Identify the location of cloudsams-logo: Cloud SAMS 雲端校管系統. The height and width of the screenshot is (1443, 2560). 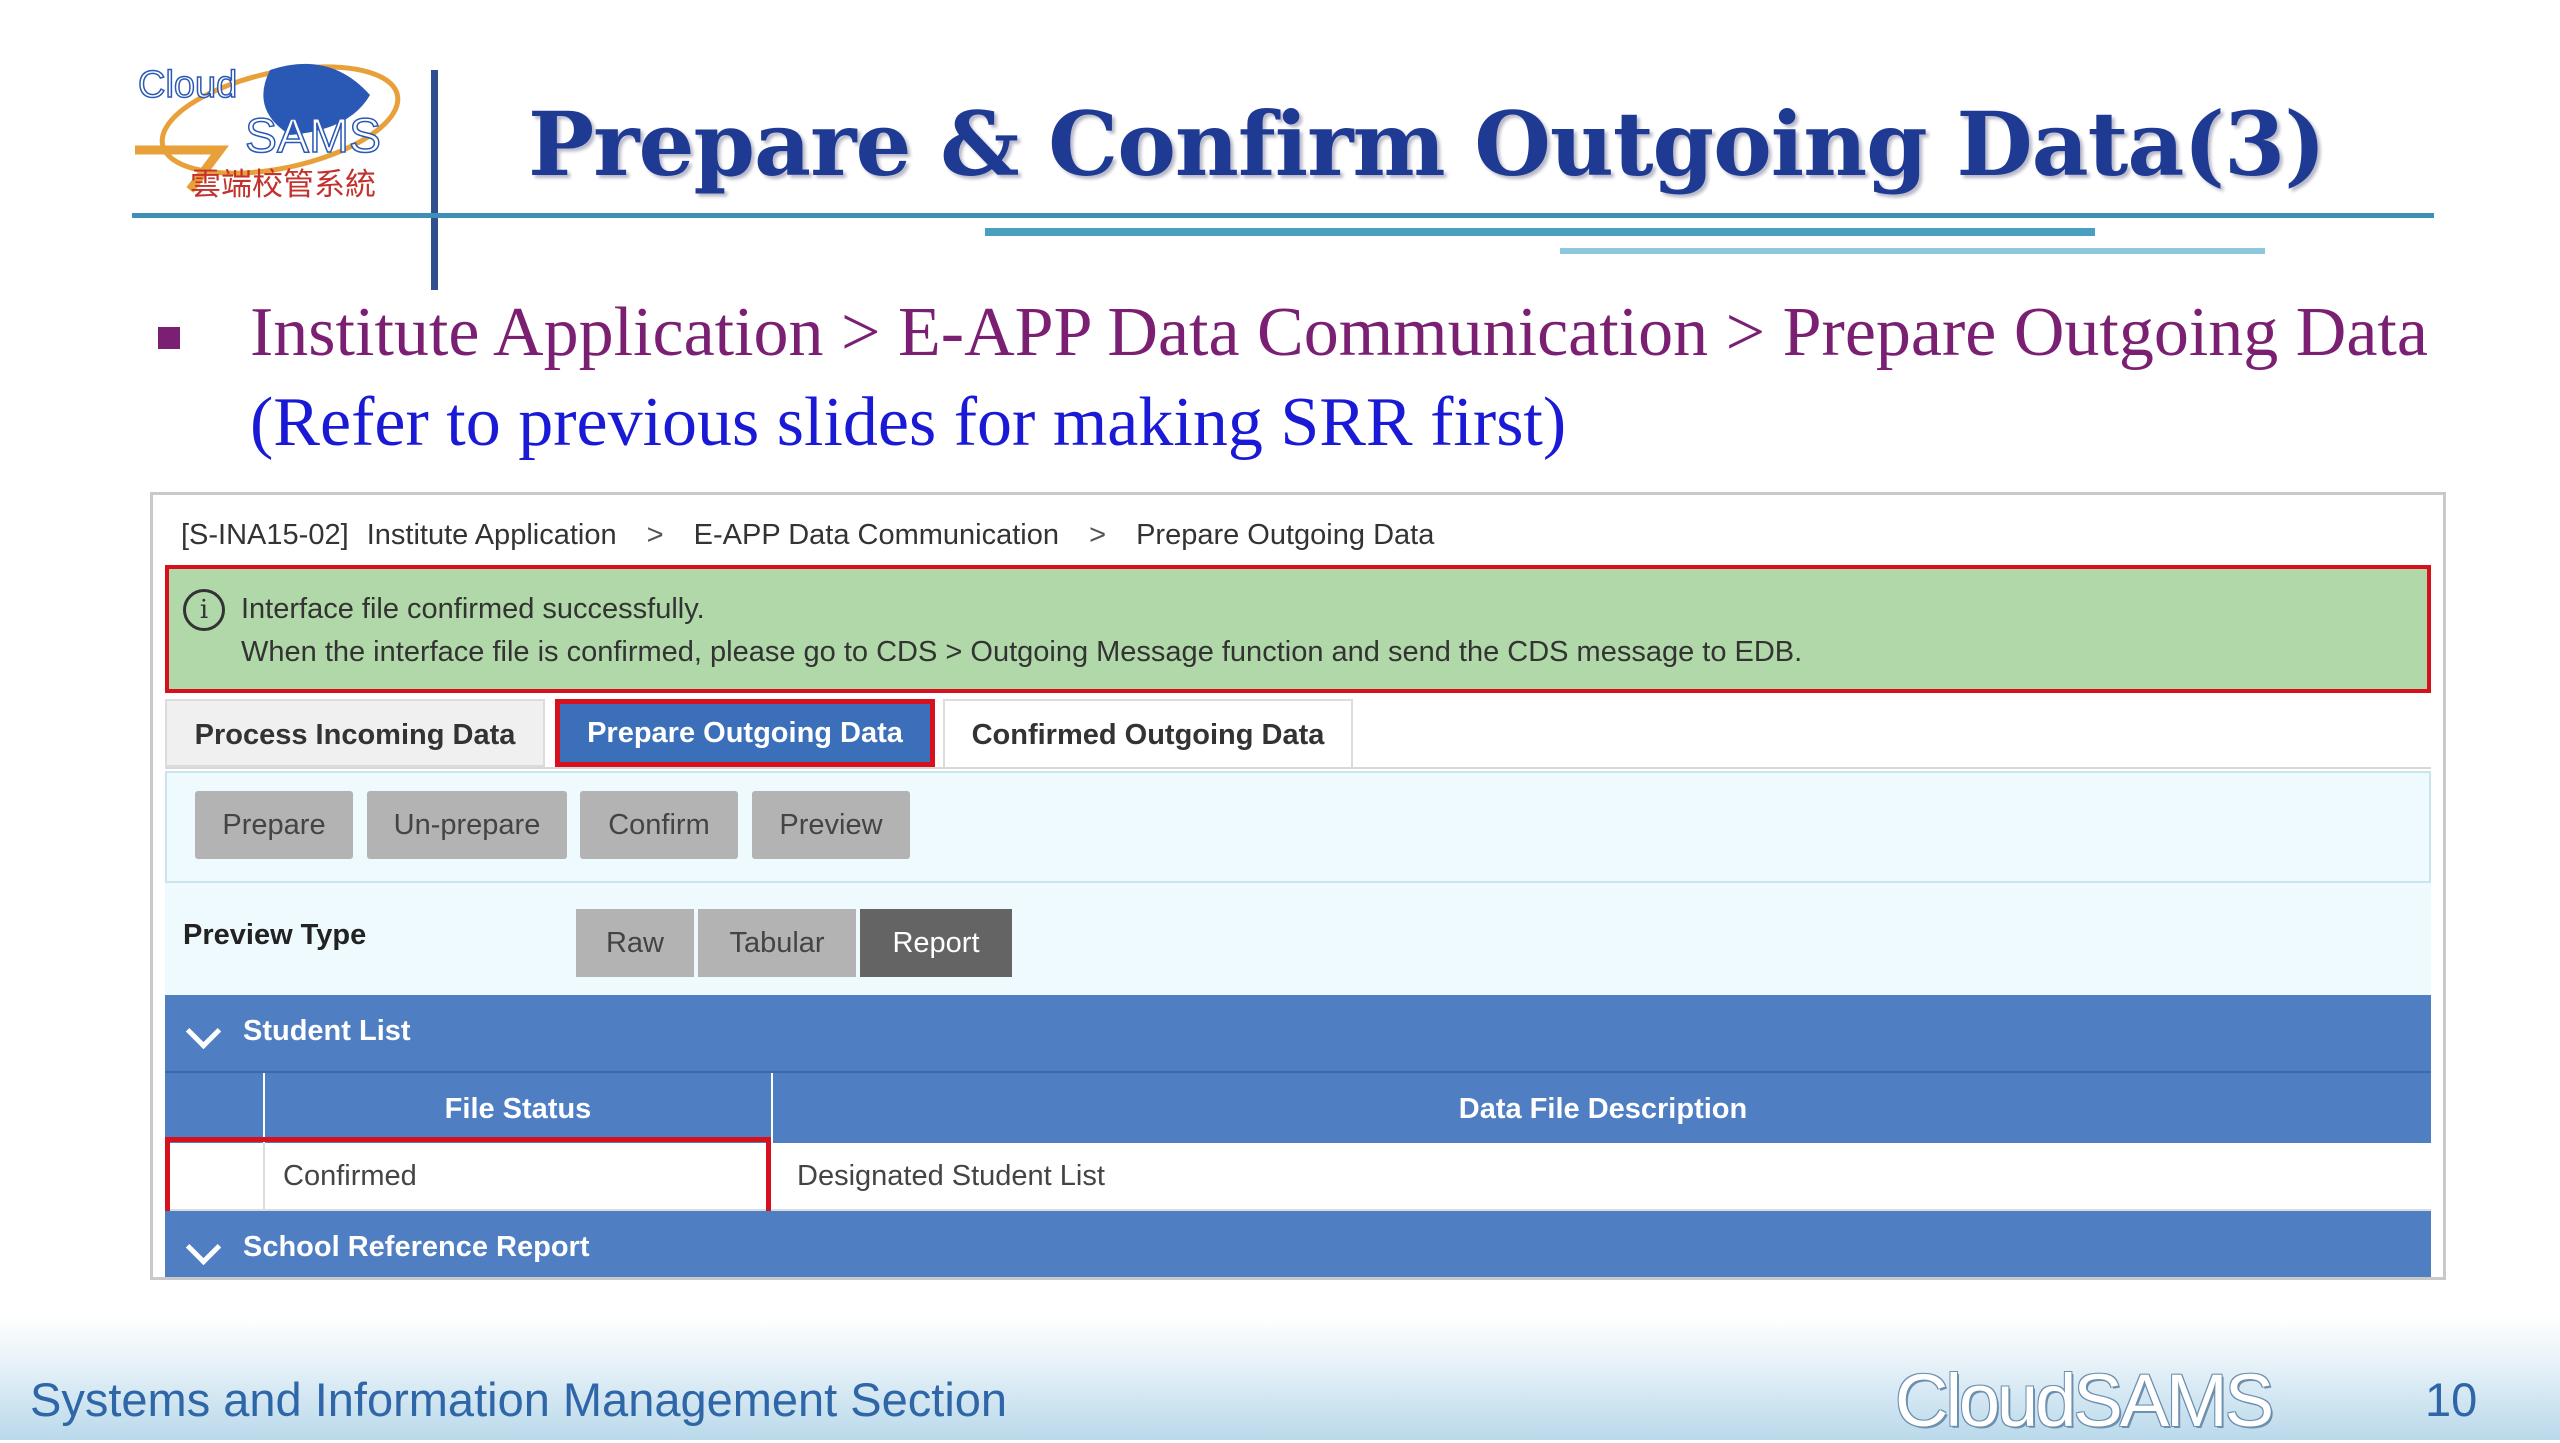
(270, 130).